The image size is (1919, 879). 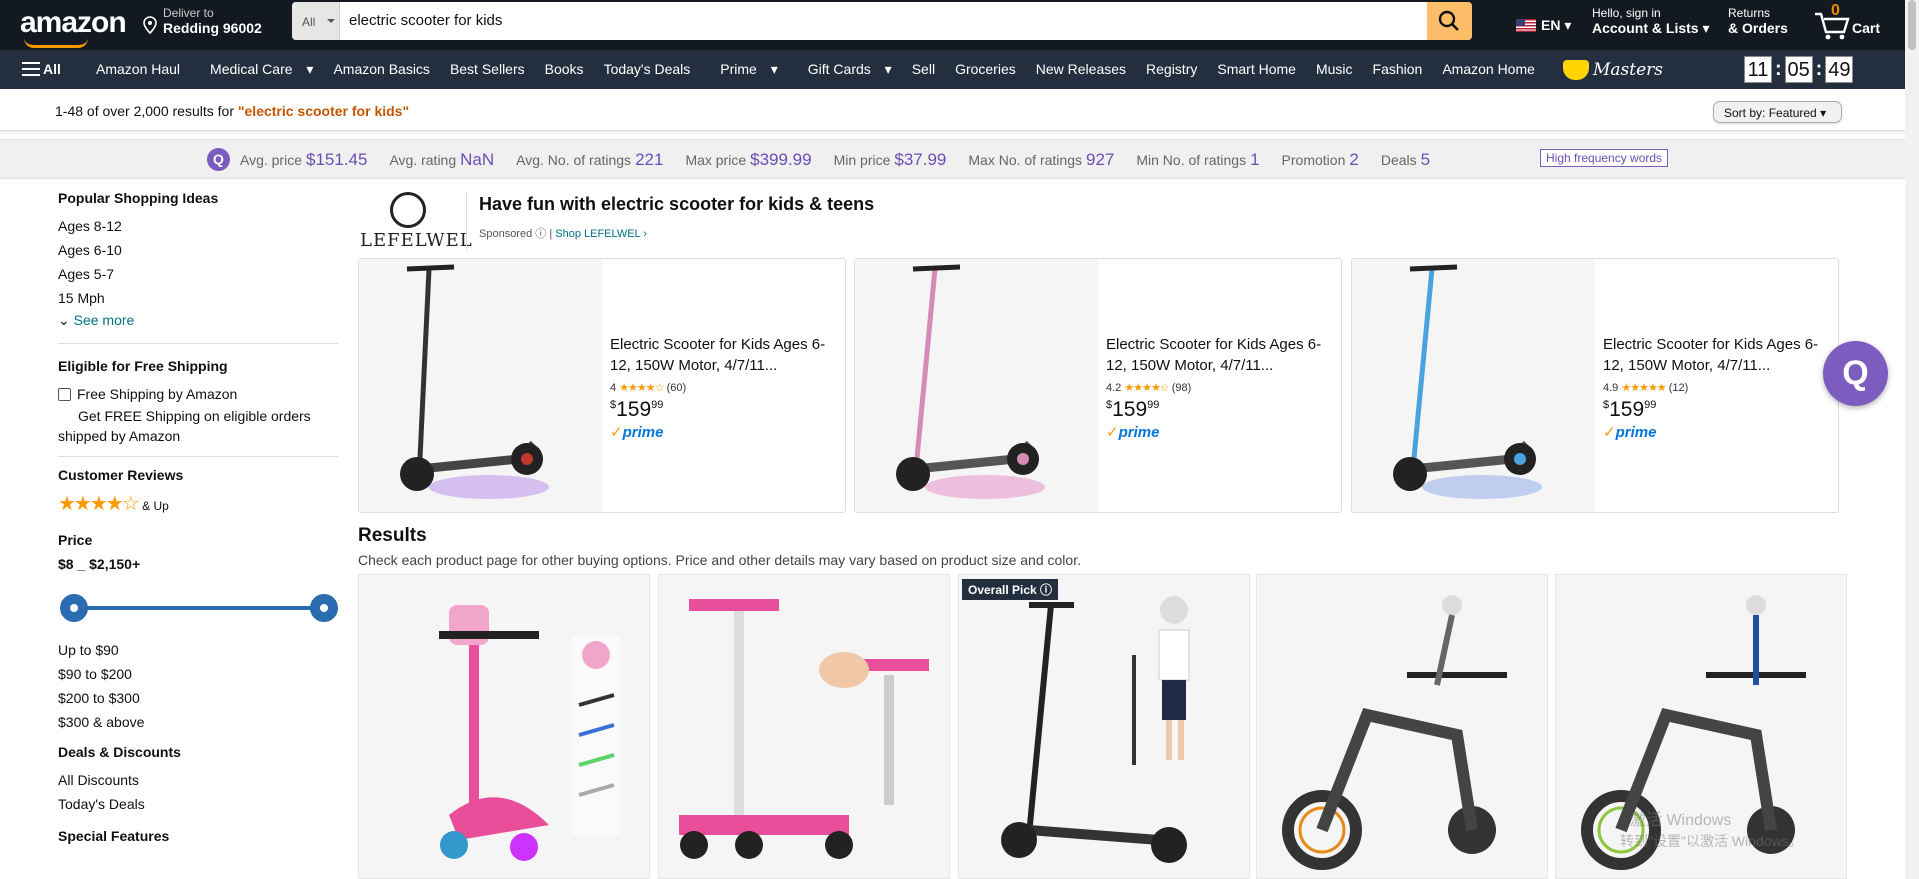 I want to click on slider-min-handle, so click(x=74, y=608).